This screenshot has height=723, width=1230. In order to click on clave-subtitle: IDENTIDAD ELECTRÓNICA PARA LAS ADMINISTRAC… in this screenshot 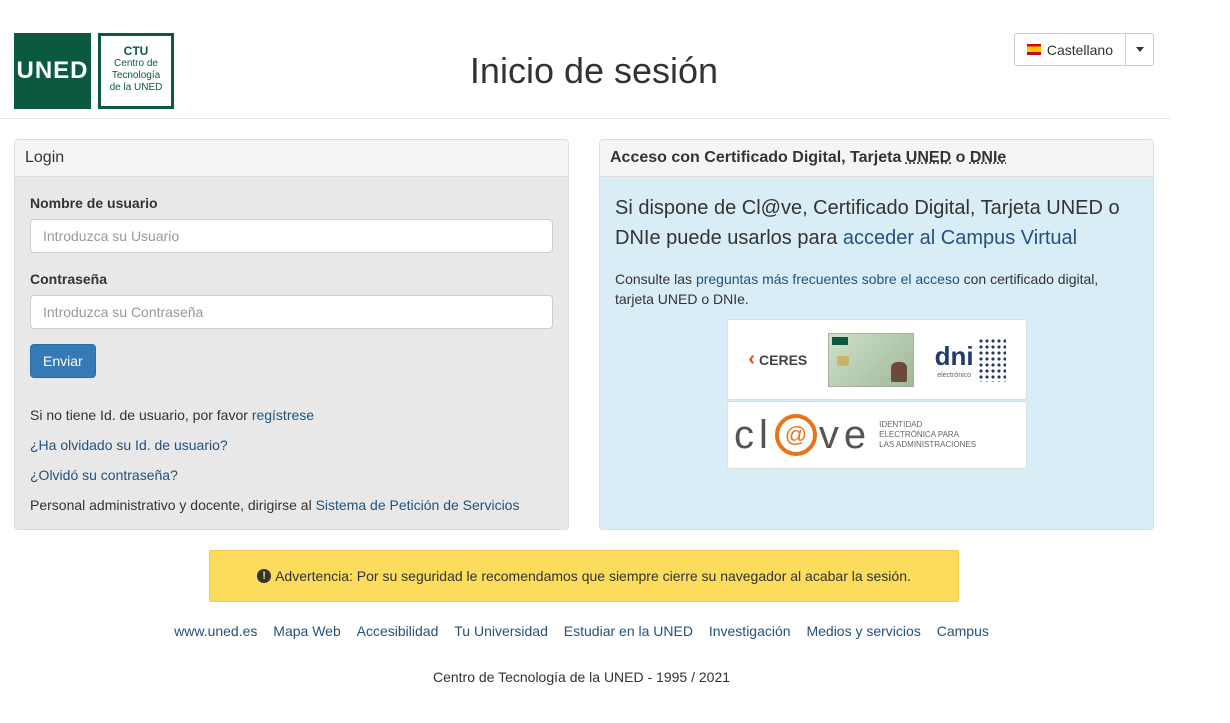, I will do `click(928, 434)`.